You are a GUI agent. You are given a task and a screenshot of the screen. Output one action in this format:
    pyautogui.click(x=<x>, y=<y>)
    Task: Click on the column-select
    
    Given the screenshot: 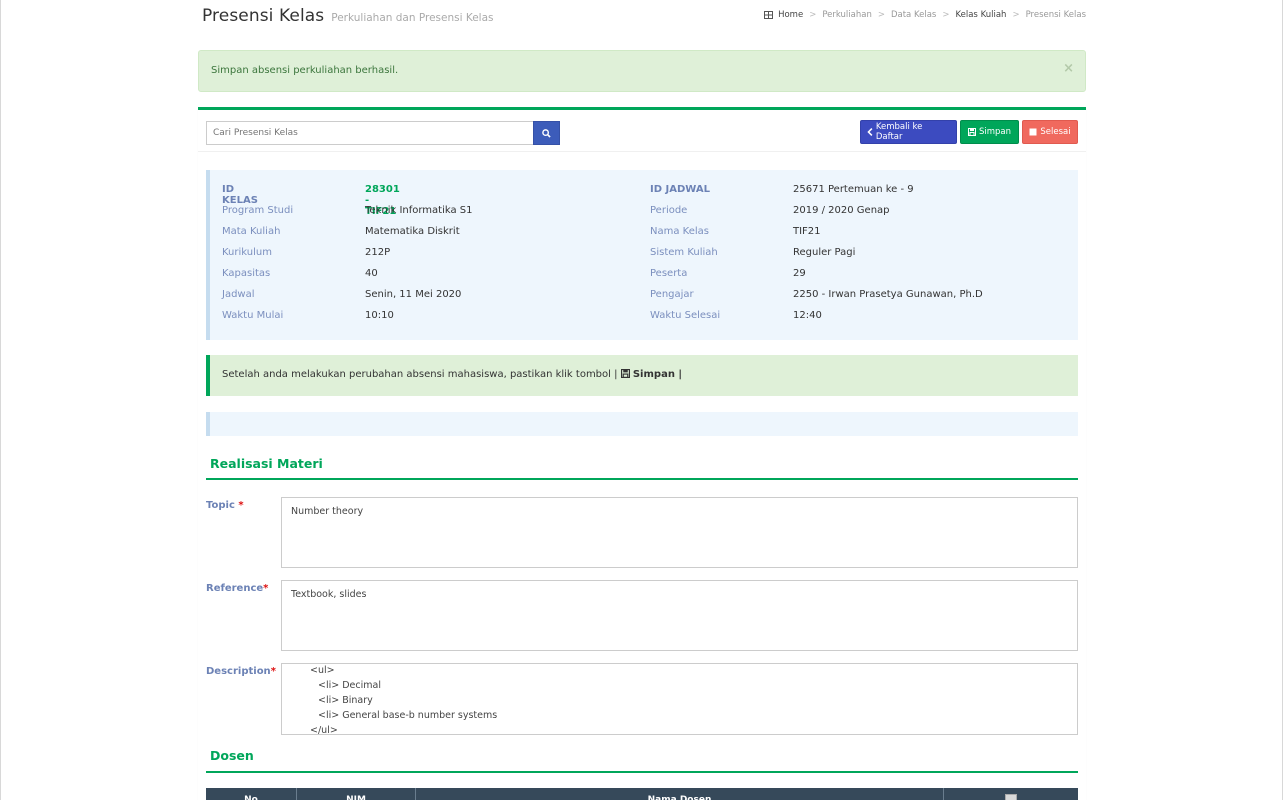 What is the action you would take?
    pyautogui.click(x=1011, y=794)
    